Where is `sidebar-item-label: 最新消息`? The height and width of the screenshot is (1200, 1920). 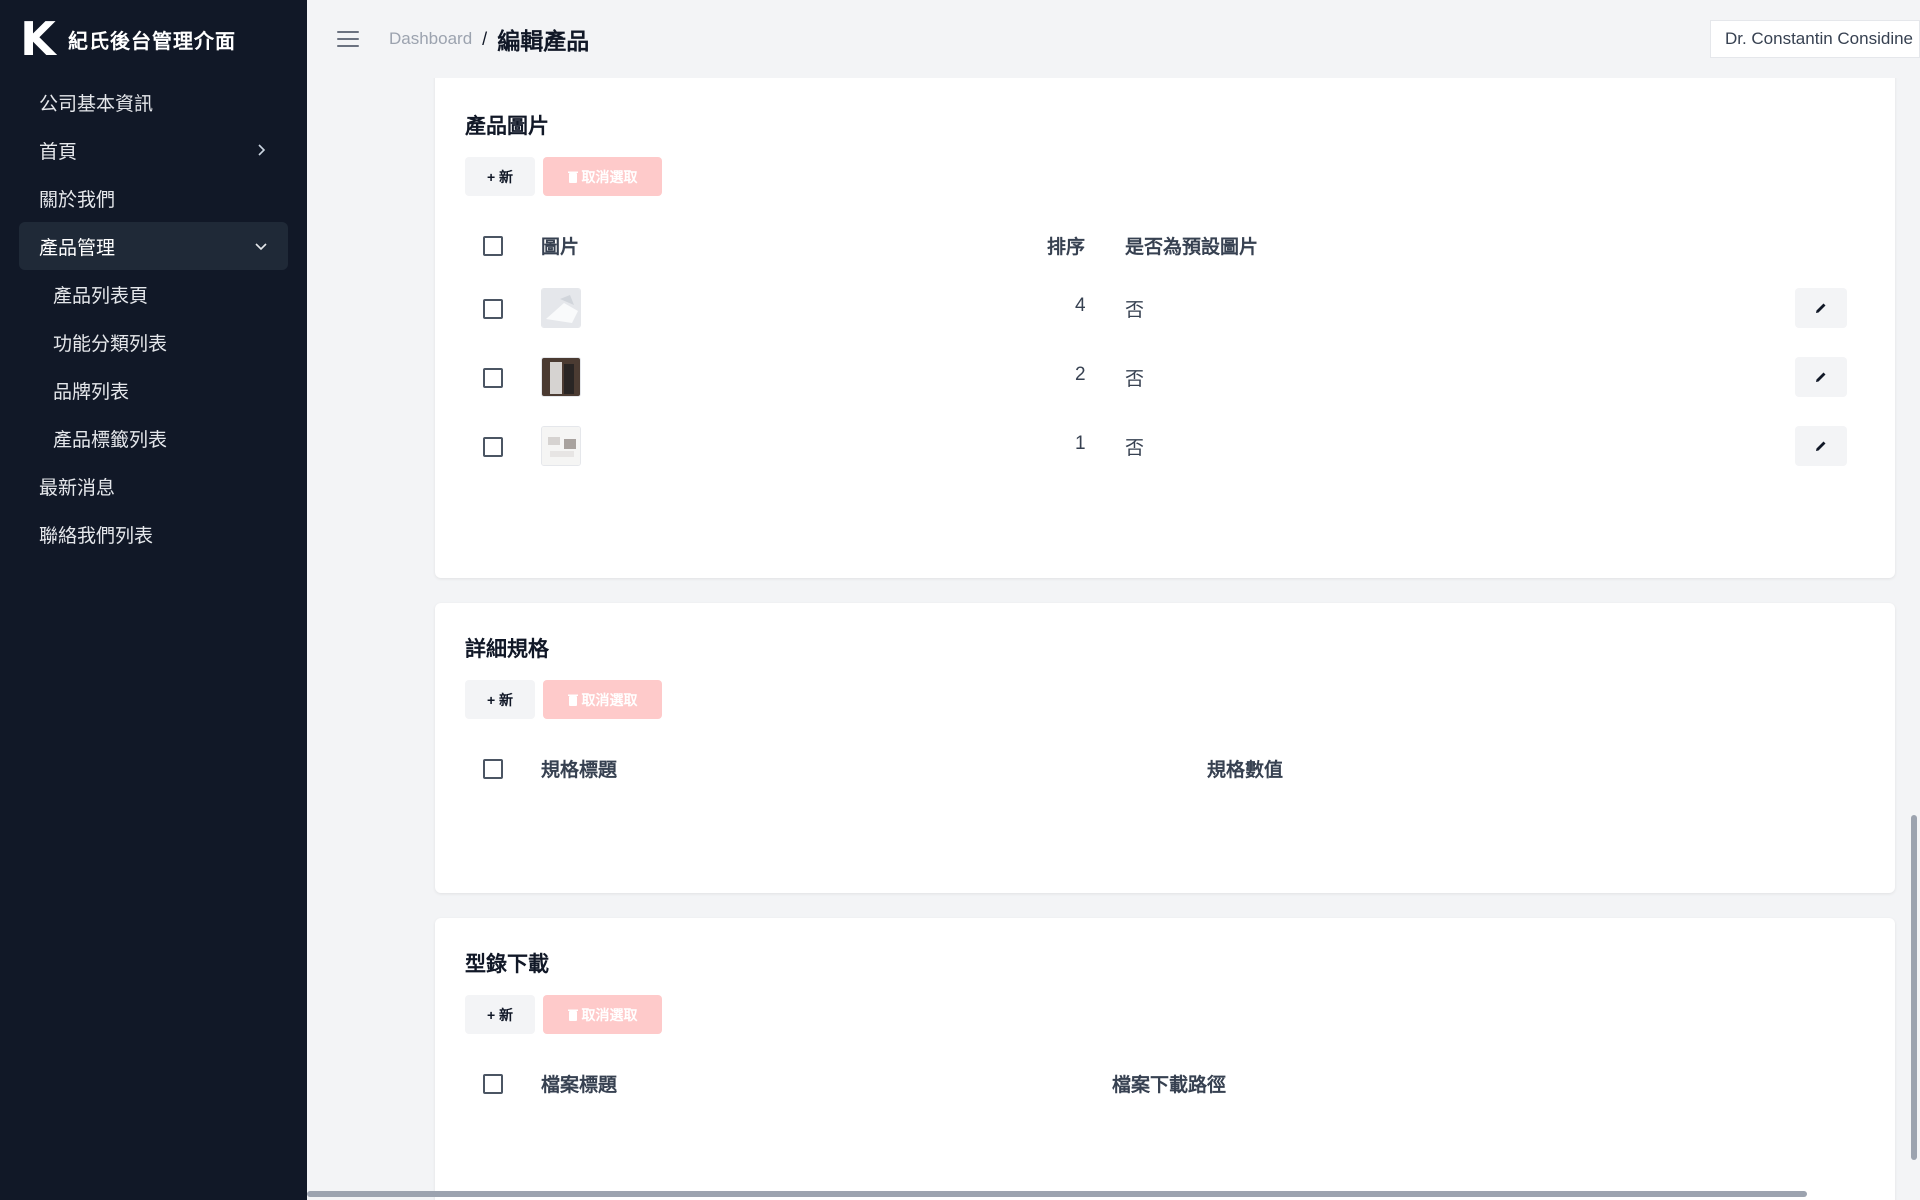
sidebar-item-label: 最新消息 is located at coordinates (77, 488).